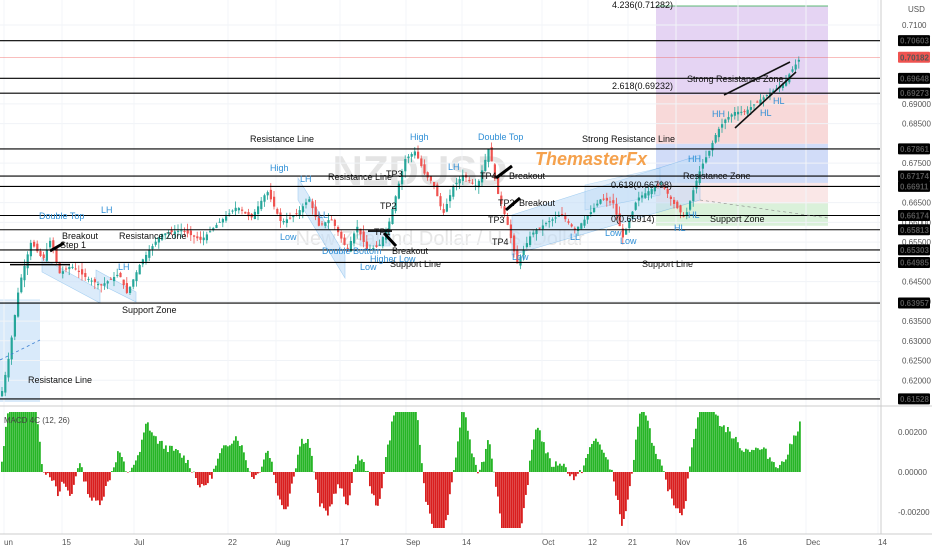 The height and width of the screenshot is (550, 932). I want to click on label-breakout: Breakout, so click(527, 176).